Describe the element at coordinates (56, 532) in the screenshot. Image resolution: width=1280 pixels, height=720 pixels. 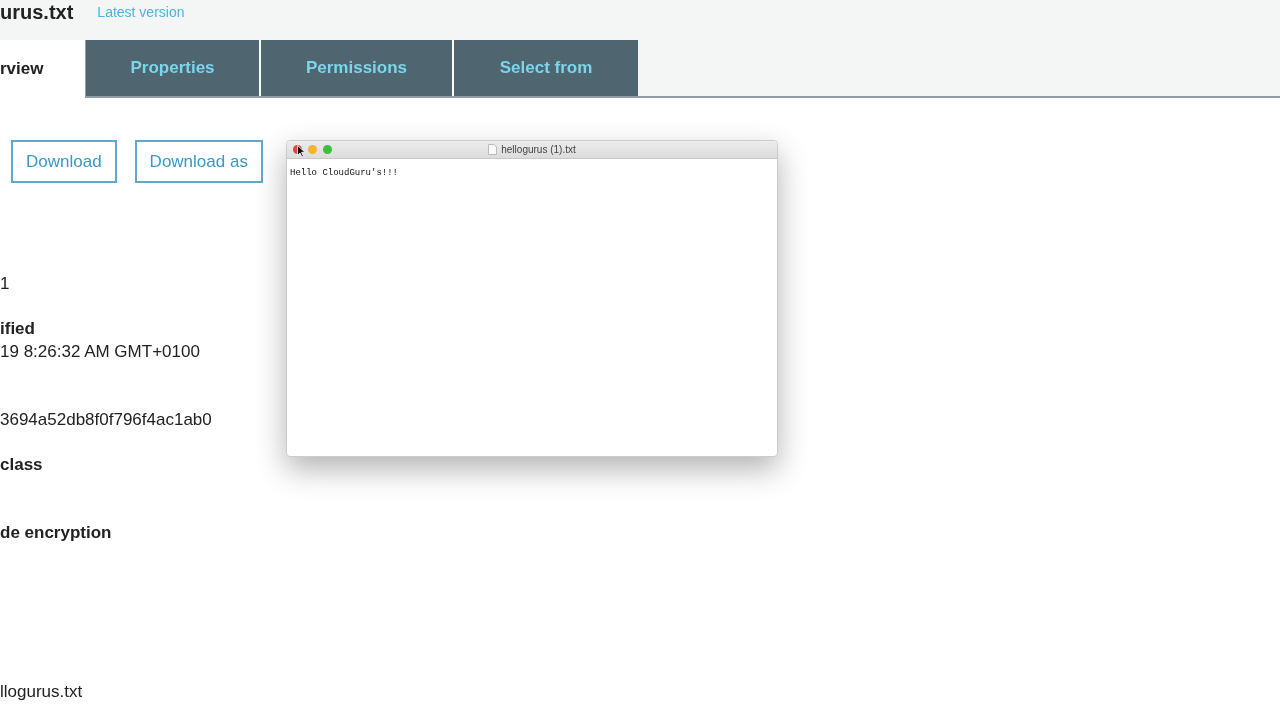
I see `field-label: de encryption` at that location.